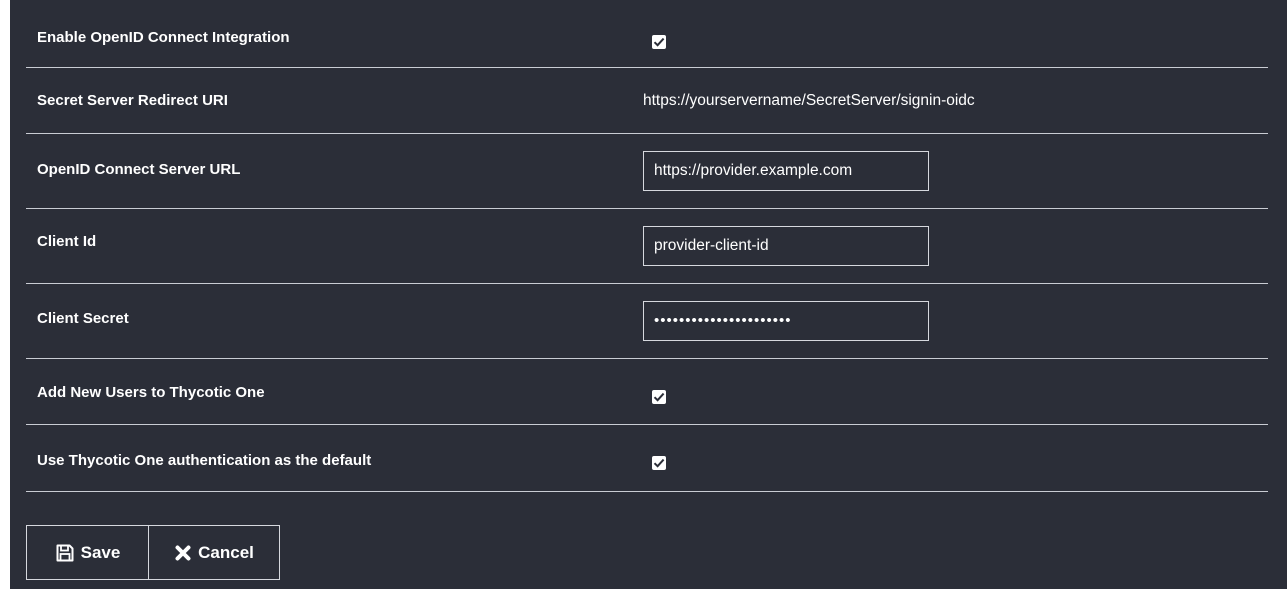 Image resolution: width=1287 pixels, height=589 pixels. I want to click on row-client-id: Client Id provider-client-id, so click(647, 246).